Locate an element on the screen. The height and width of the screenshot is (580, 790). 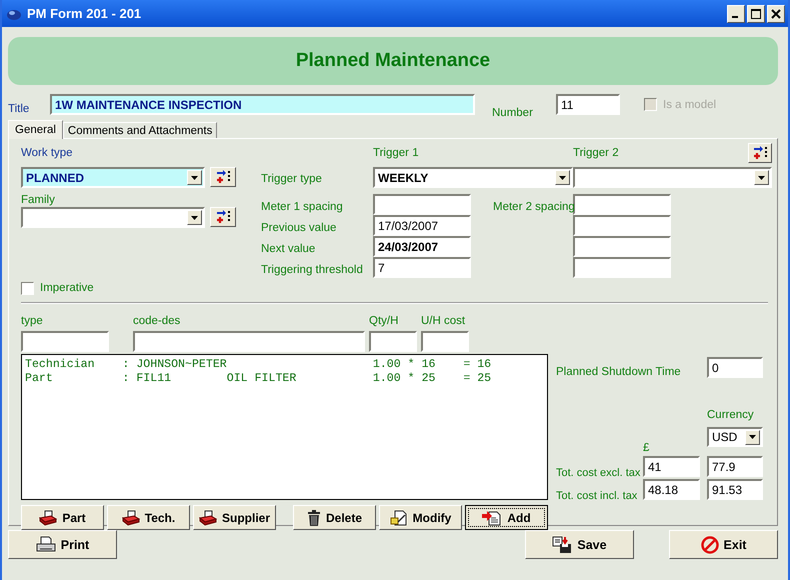
printer-icon is located at coordinates (46, 545).